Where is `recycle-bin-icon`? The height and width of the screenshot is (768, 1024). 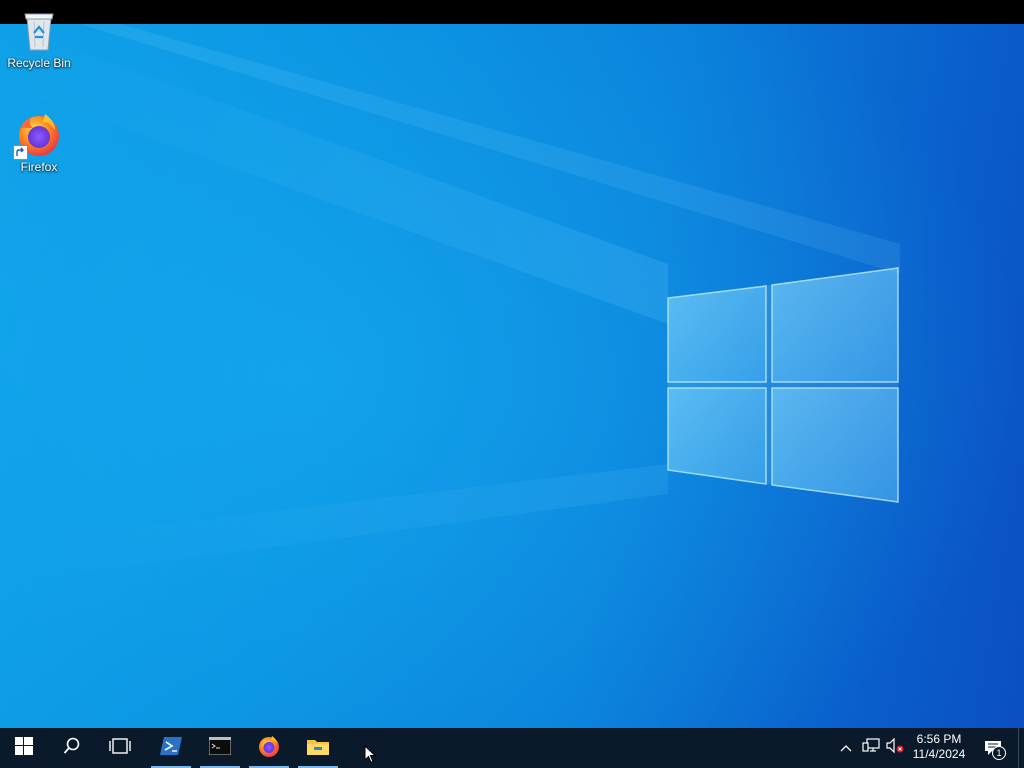 recycle-bin-icon is located at coordinates (39, 30).